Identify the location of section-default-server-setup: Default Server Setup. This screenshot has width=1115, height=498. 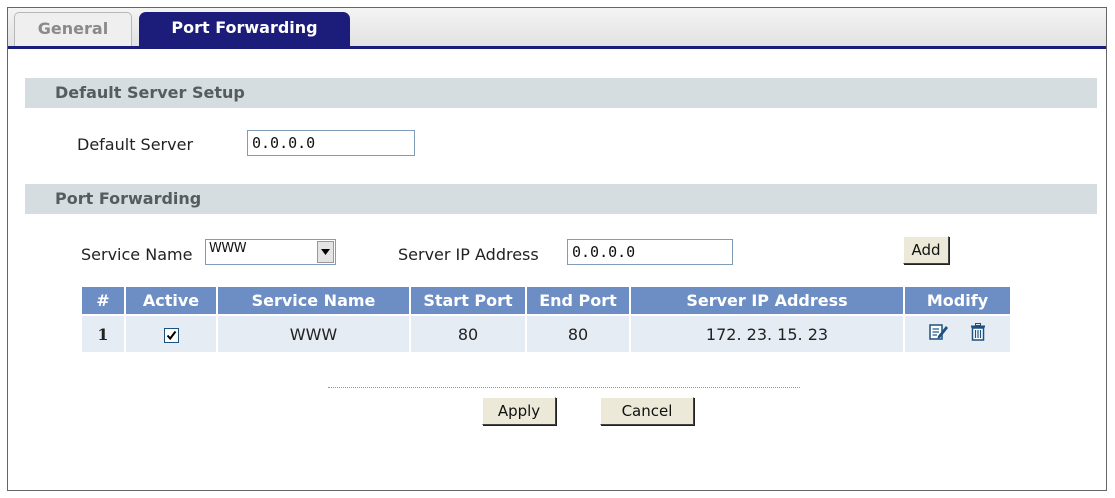
(561, 93).